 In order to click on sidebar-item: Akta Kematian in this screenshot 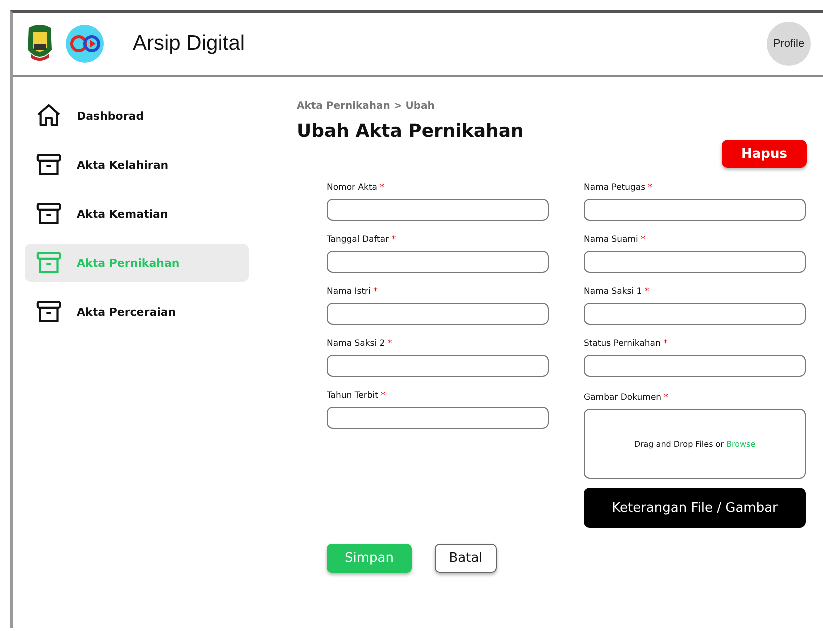, I will do `click(137, 214)`.